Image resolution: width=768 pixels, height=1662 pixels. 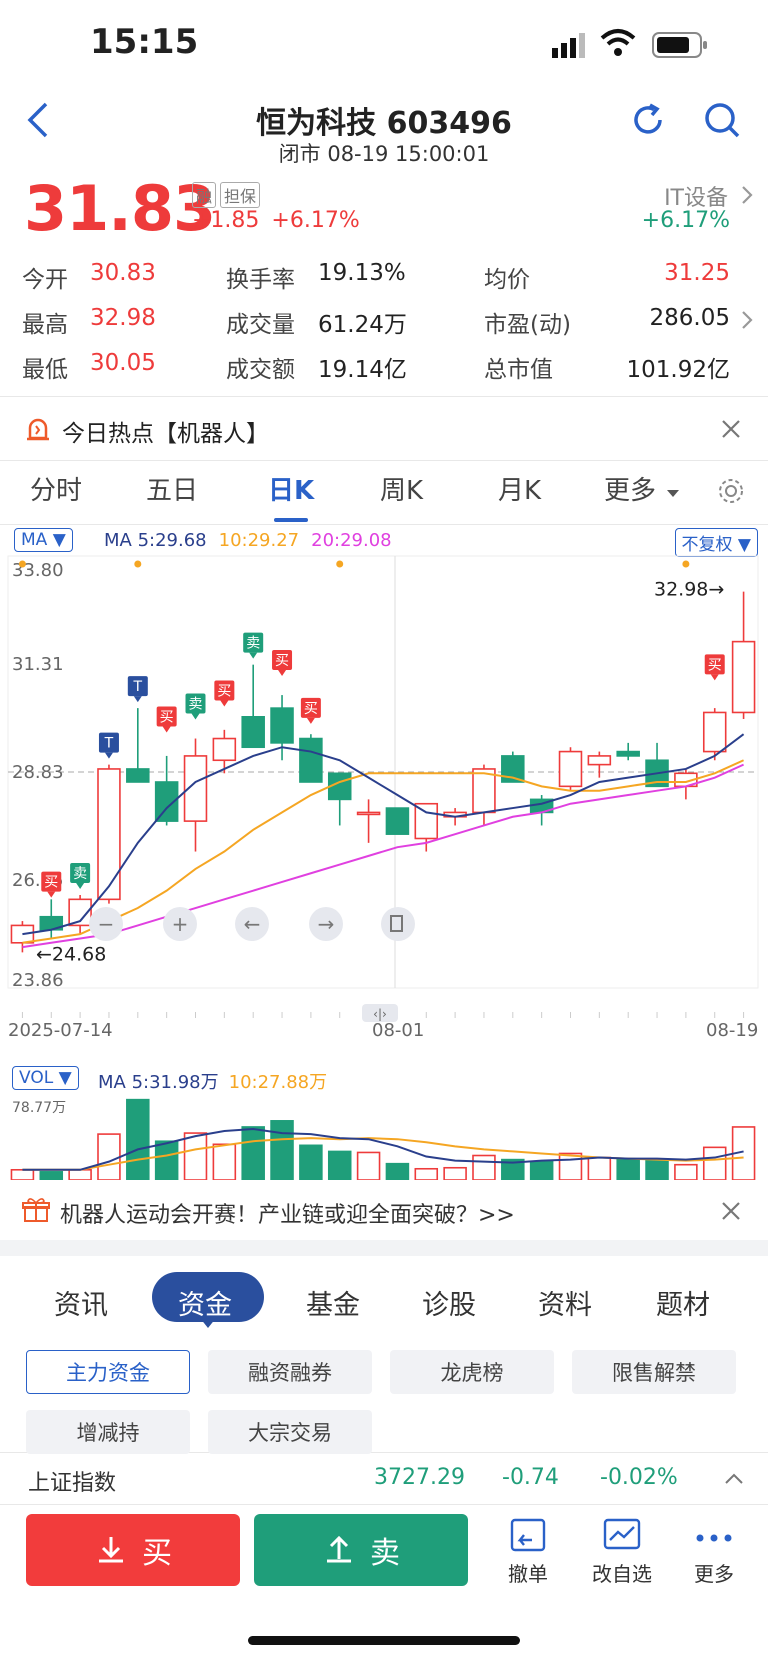 I want to click on kline-tab: 五日, so click(x=172, y=488).